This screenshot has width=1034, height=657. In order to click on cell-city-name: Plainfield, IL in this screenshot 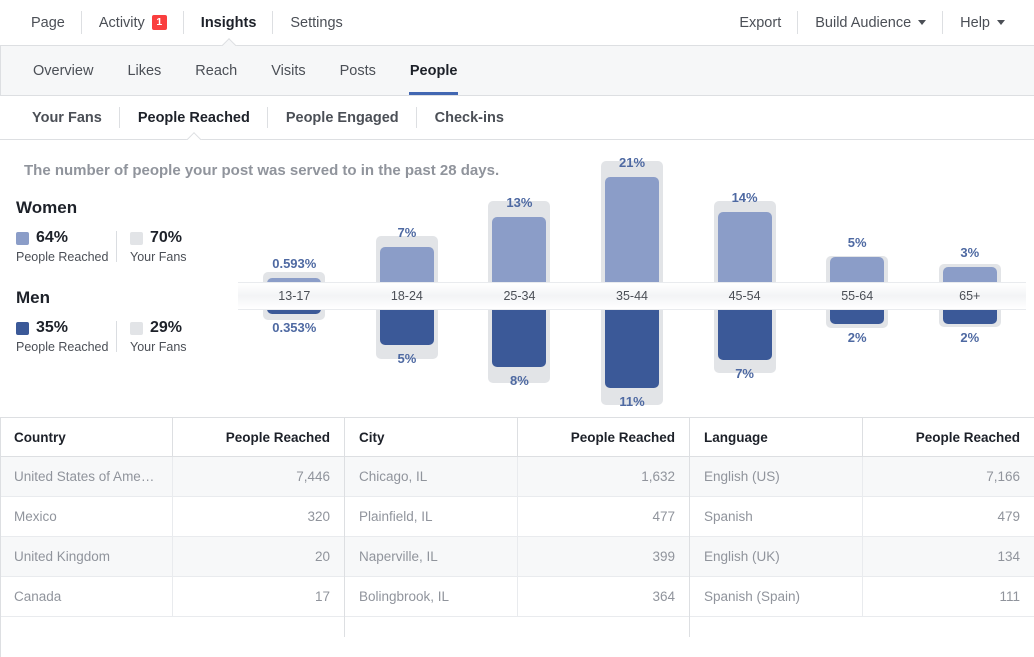, I will do `click(431, 516)`.